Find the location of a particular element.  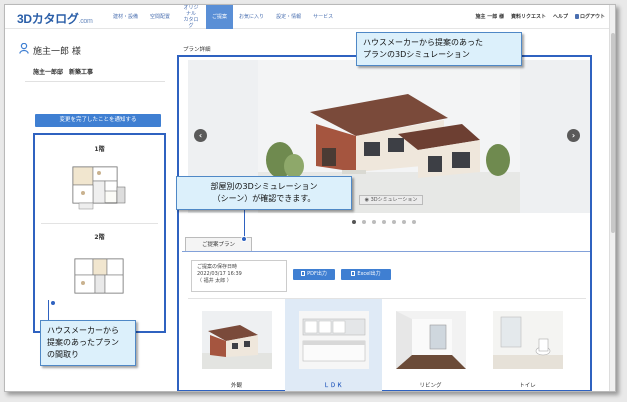

brand-logo: 3Dカタログ.com is located at coordinates (55, 18).